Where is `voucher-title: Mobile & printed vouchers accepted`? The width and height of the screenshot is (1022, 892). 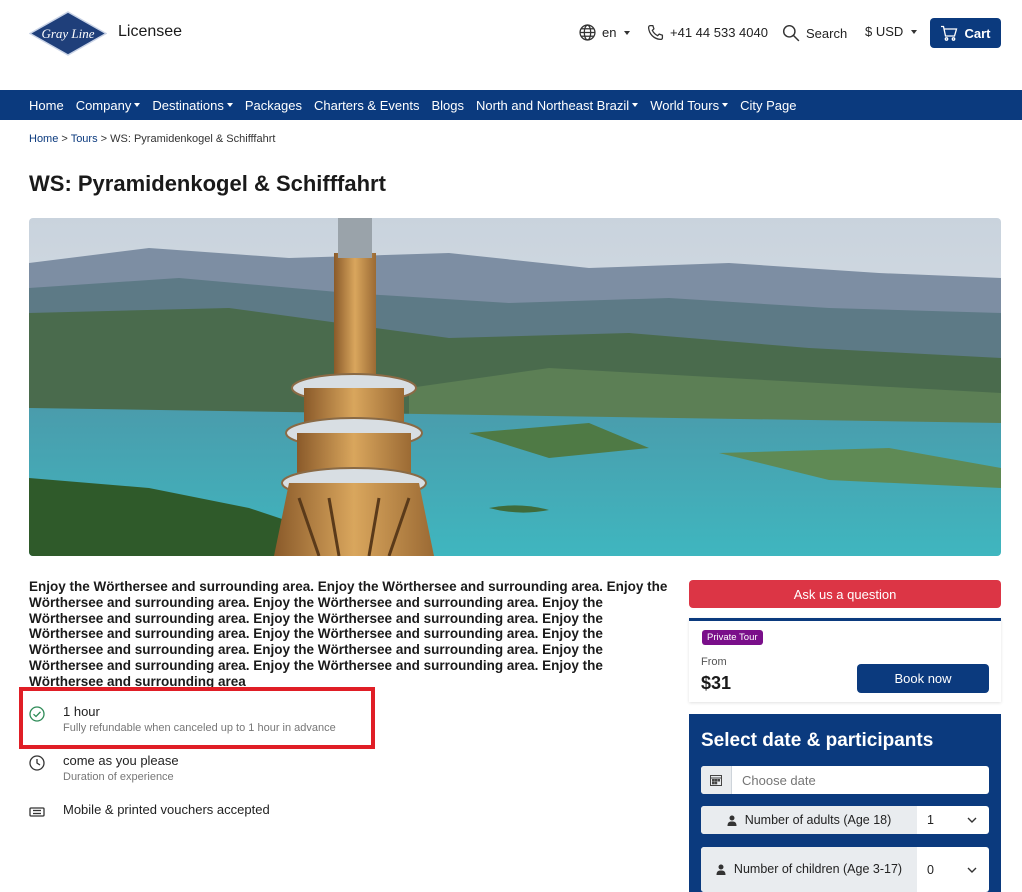 voucher-title: Mobile & printed vouchers accepted is located at coordinates (166, 809).